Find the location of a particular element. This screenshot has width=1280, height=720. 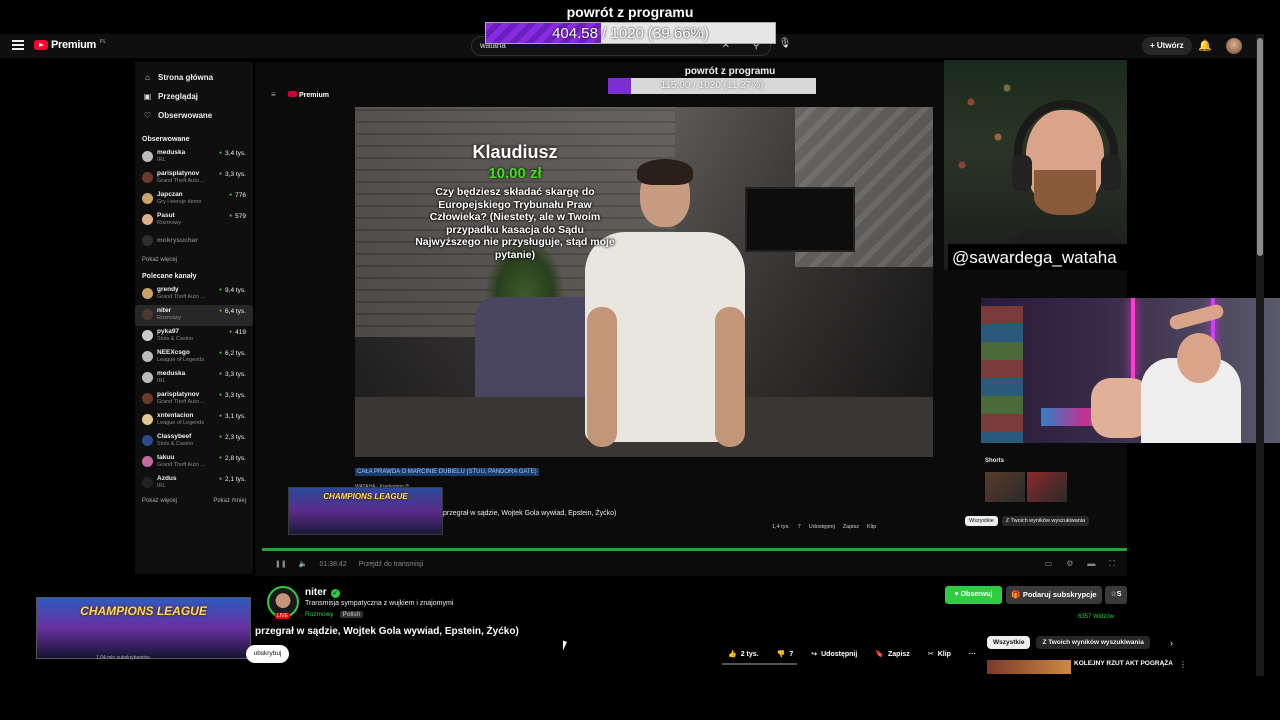

heart-icon: ♡ is located at coordinates (147, 115).